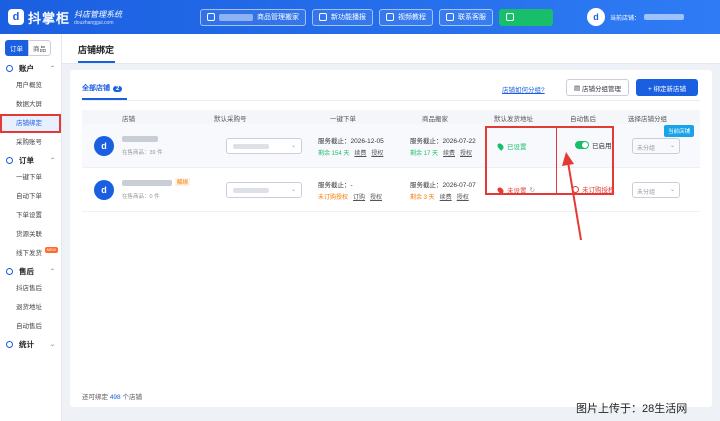 This screenshot has height=421, width=720. What do you see at coordinates (572, 196) in the screenshot?
I see `annotation-arrow` at bounding box center [572, 196].